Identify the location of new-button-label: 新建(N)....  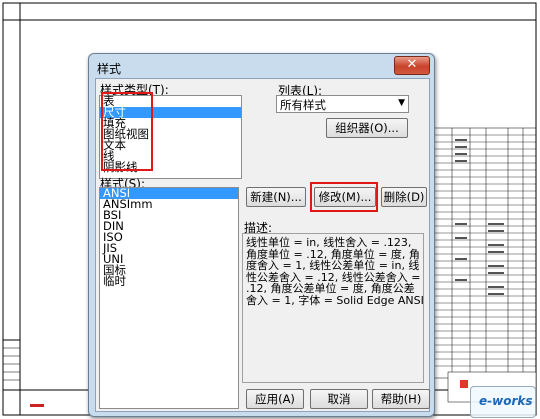
(276, 197).